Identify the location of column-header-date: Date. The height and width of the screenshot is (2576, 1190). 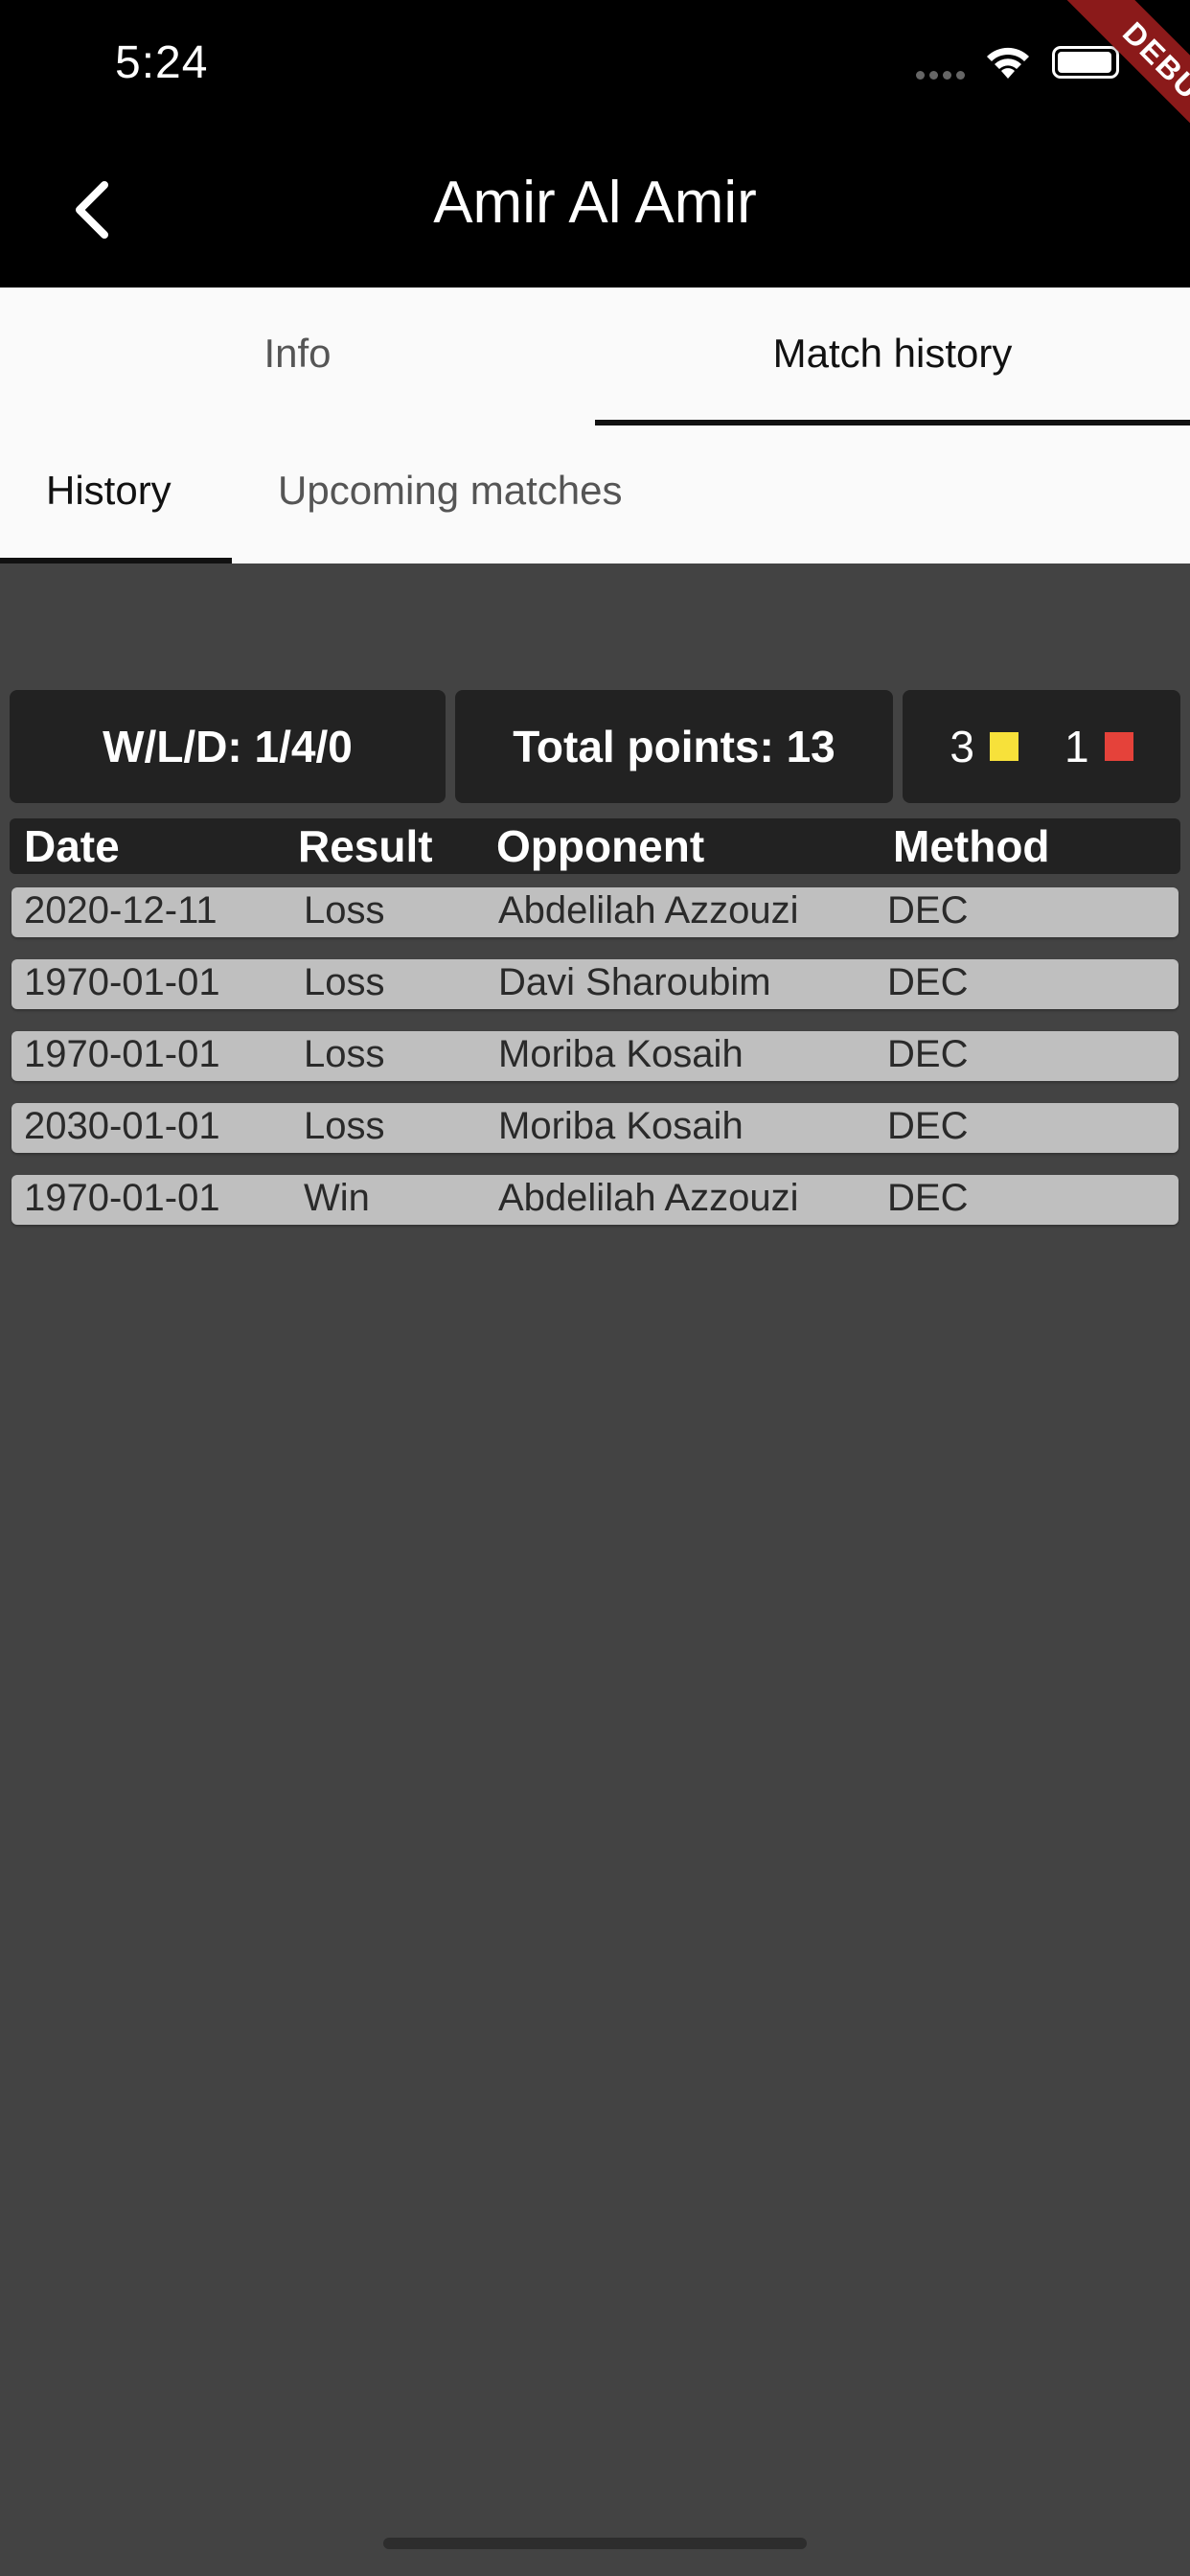
(72, 846).